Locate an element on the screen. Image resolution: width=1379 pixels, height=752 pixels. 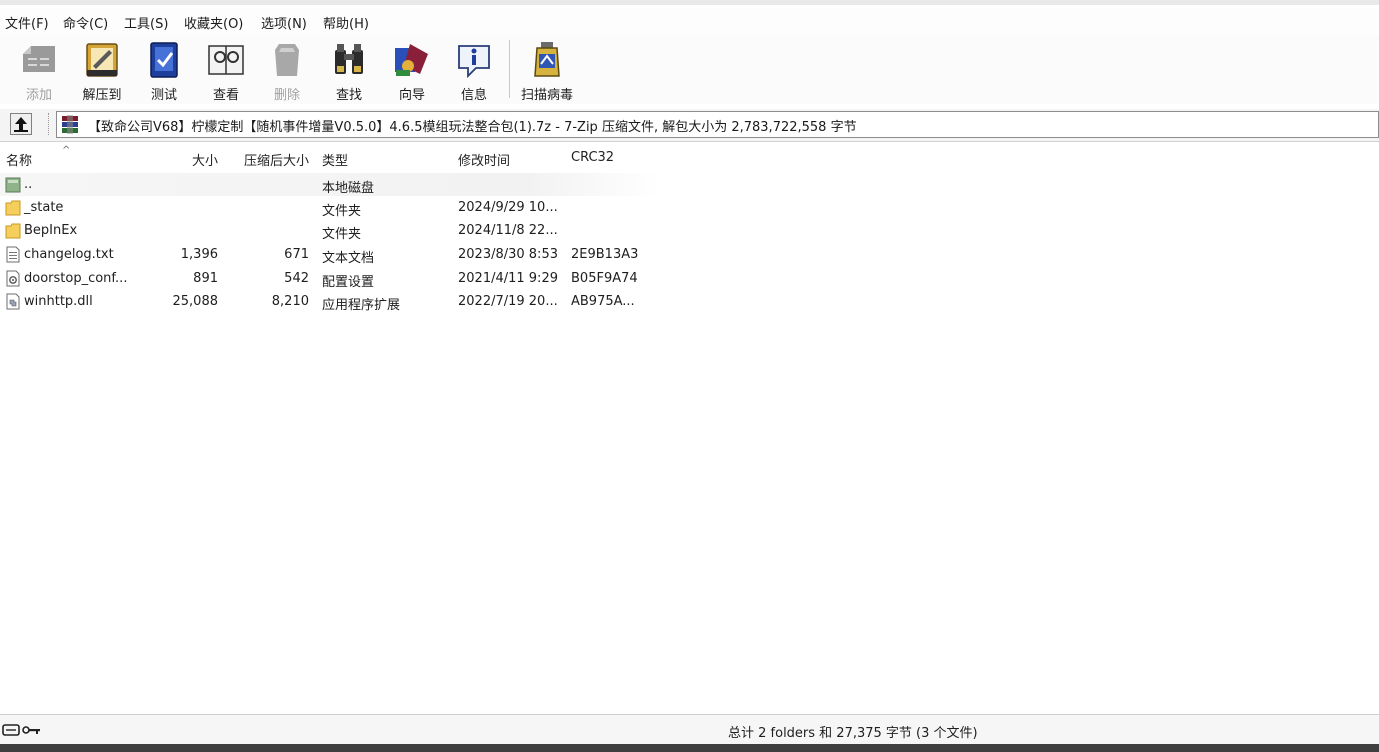
menu-favorites: 收藏夹(O) is located at coordinates (213, 22).